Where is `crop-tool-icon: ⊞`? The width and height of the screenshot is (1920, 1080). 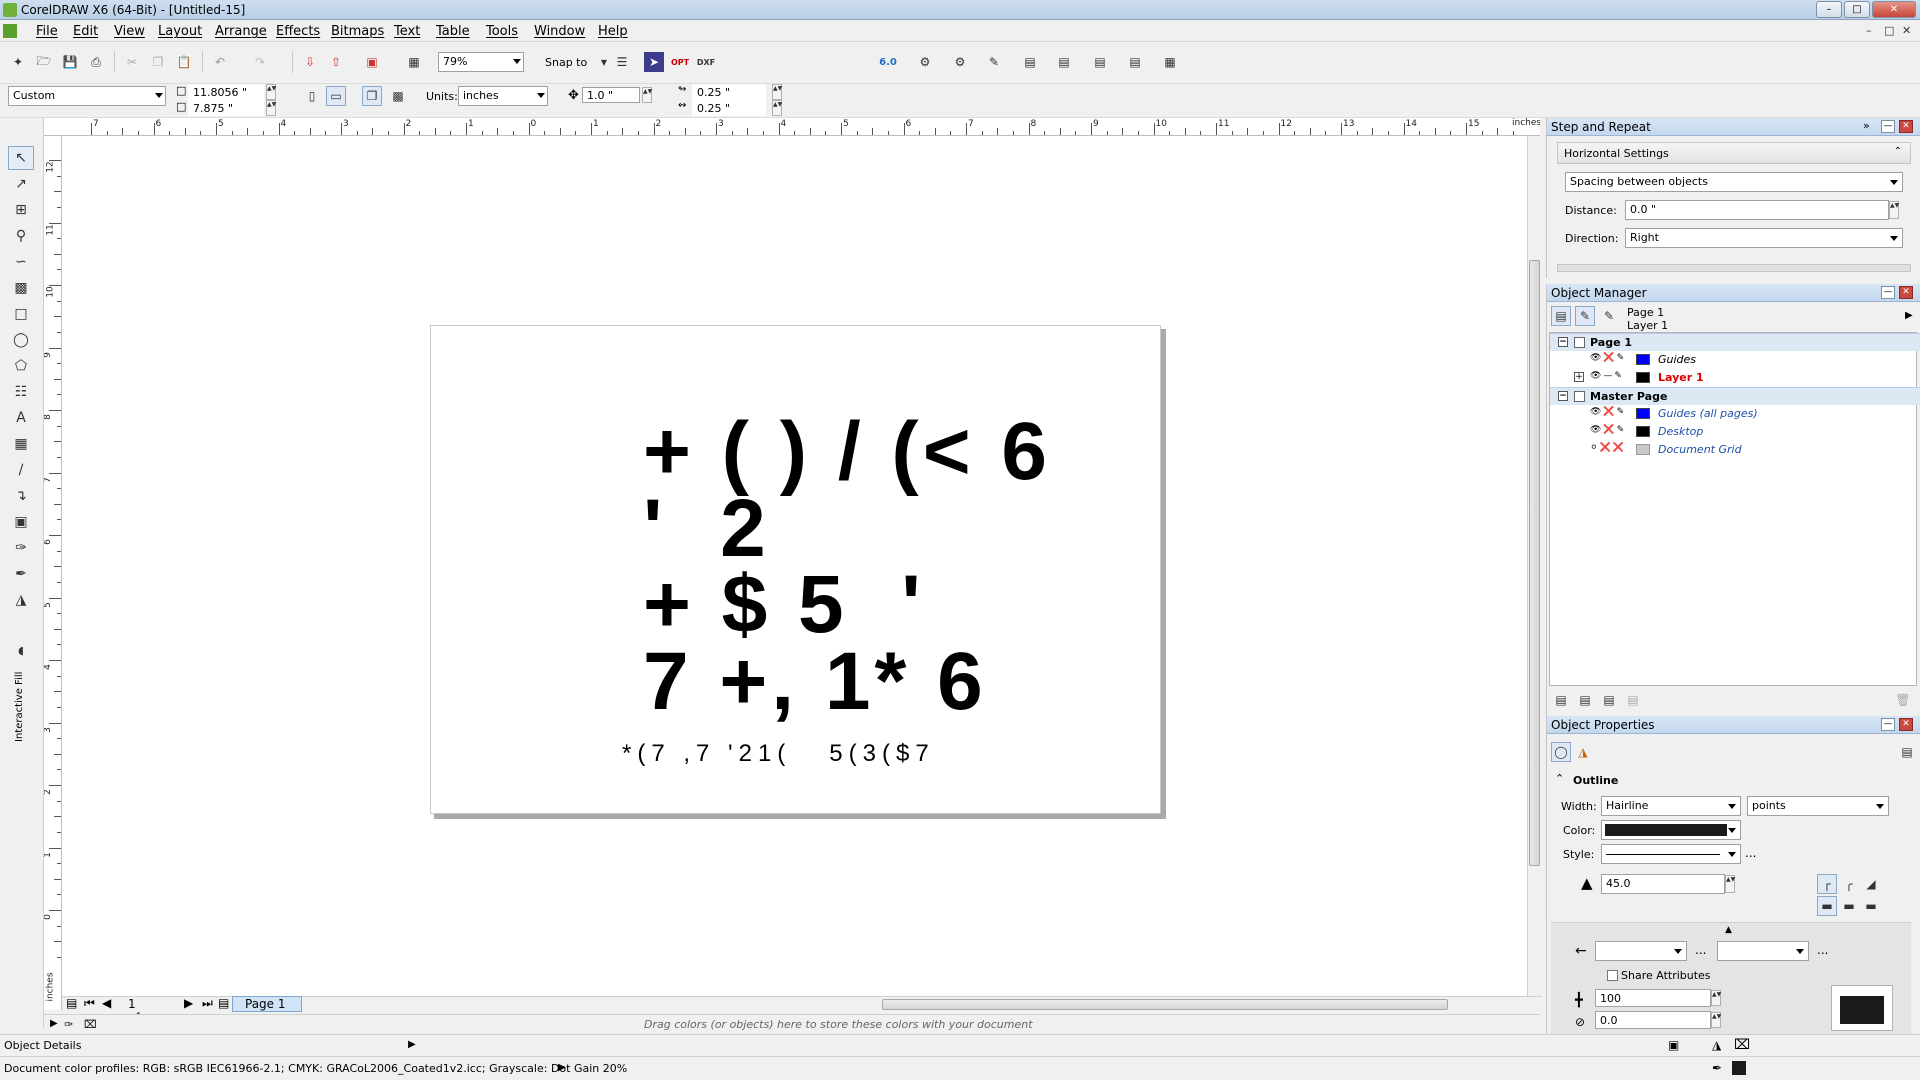 crop-tool-icon: ⊞ is located at coordinates (21, 210).